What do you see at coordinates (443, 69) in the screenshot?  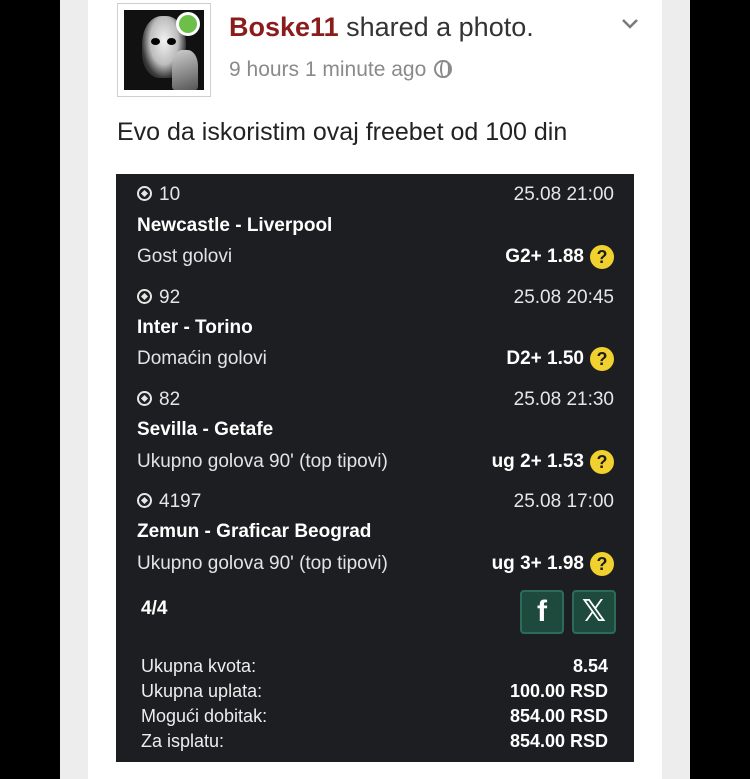 I see `globe-icon` at bounding box center [443, 69].